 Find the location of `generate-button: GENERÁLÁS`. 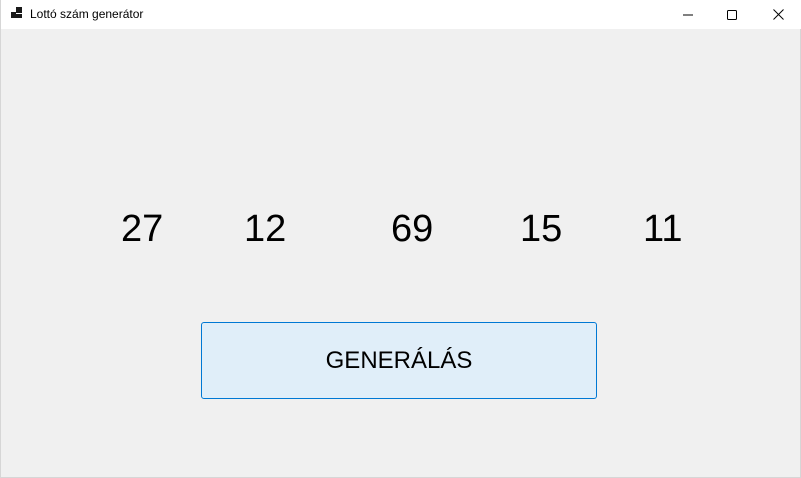

generate-button: GENERÁLÁS is located at coordinates (399, 360).